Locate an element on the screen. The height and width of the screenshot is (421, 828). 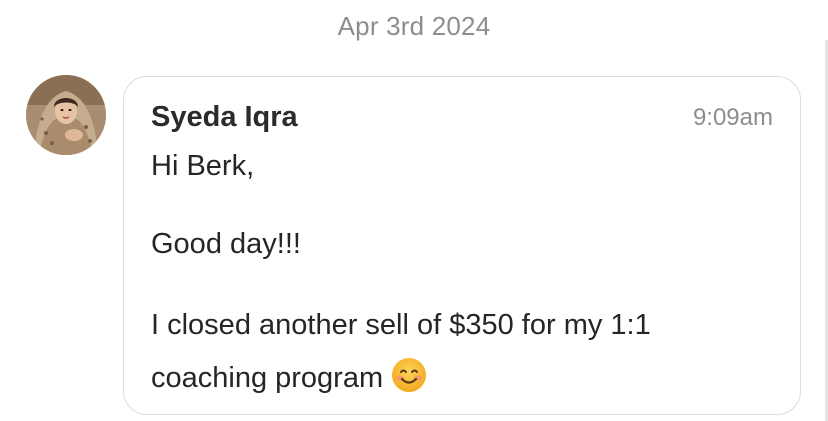
smiling-face-icon is located at coordinates (409, 379).